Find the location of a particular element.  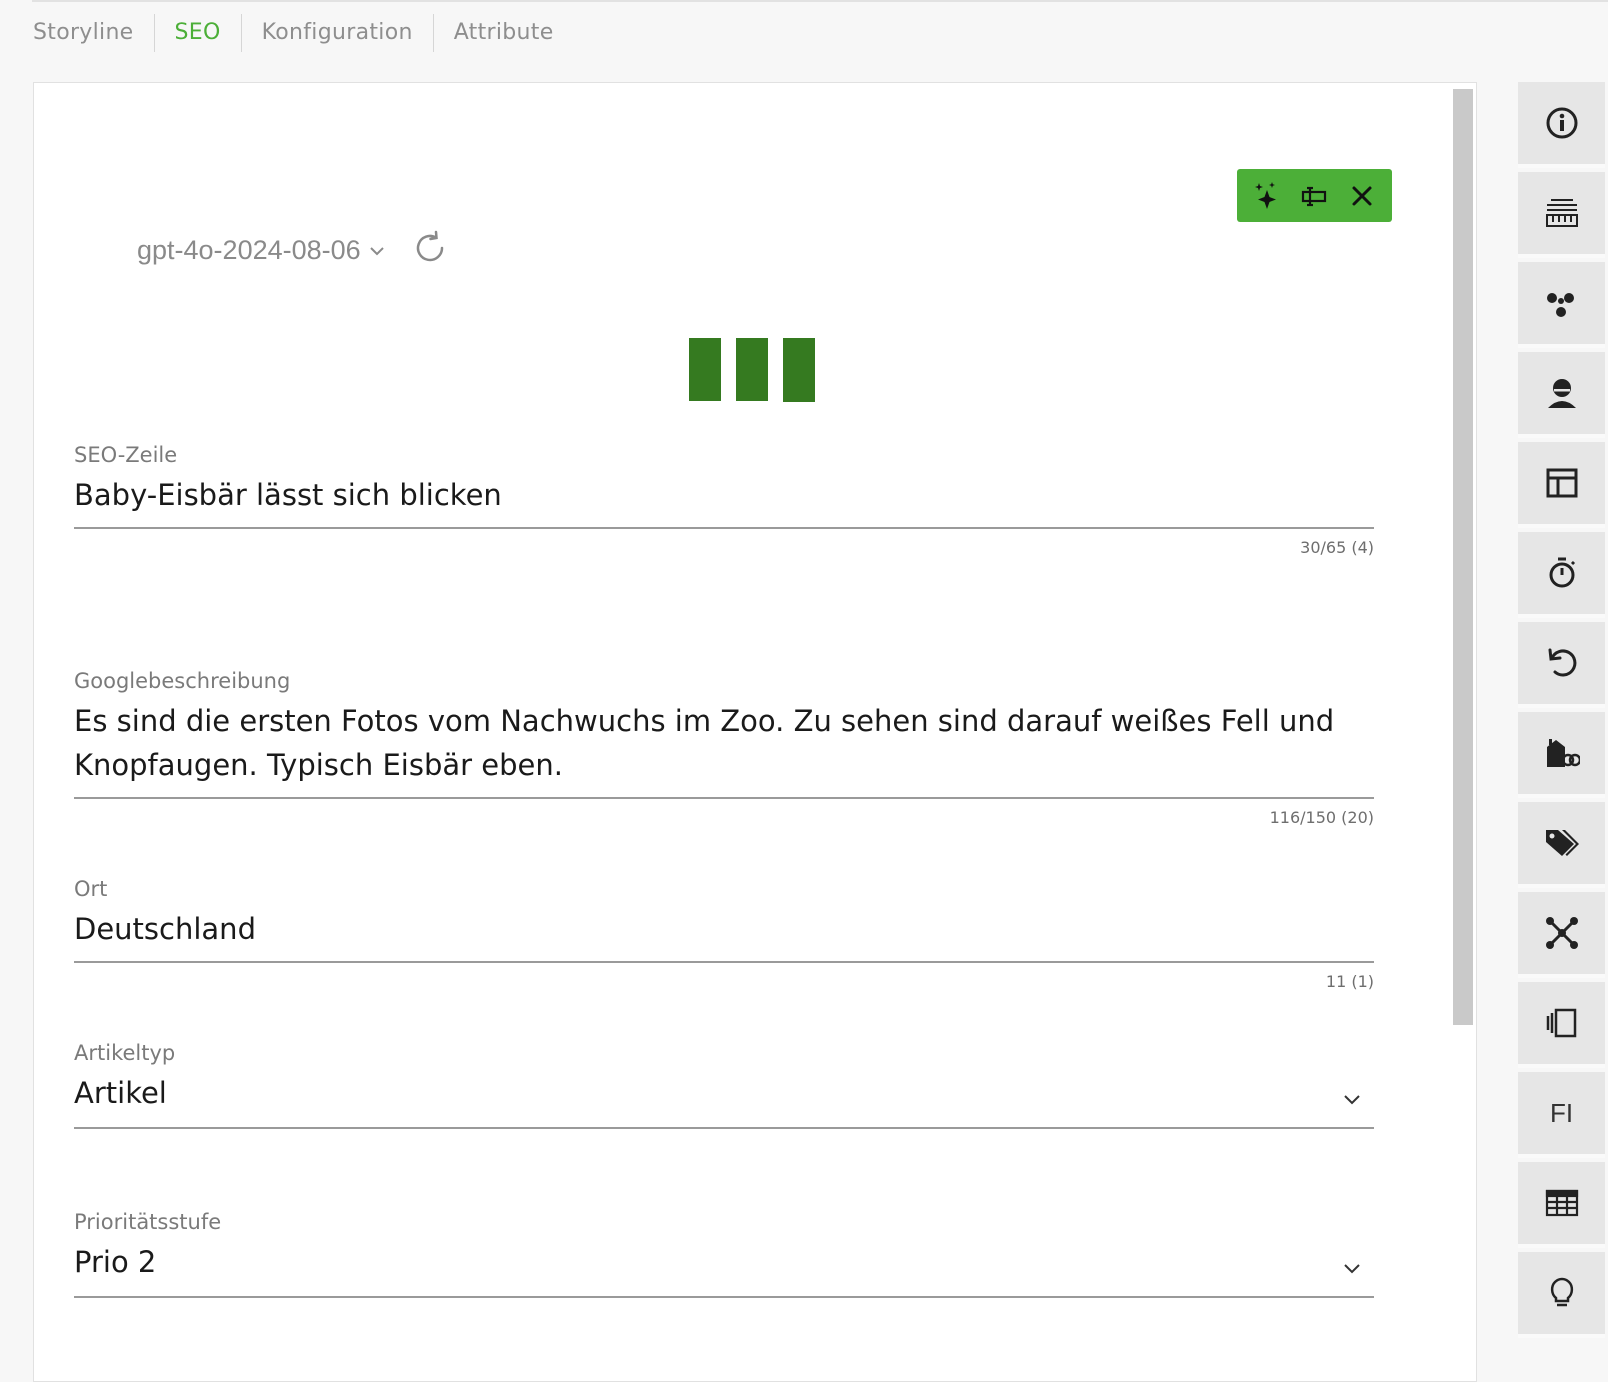

network-icon is located at coordinates (1561, 933).